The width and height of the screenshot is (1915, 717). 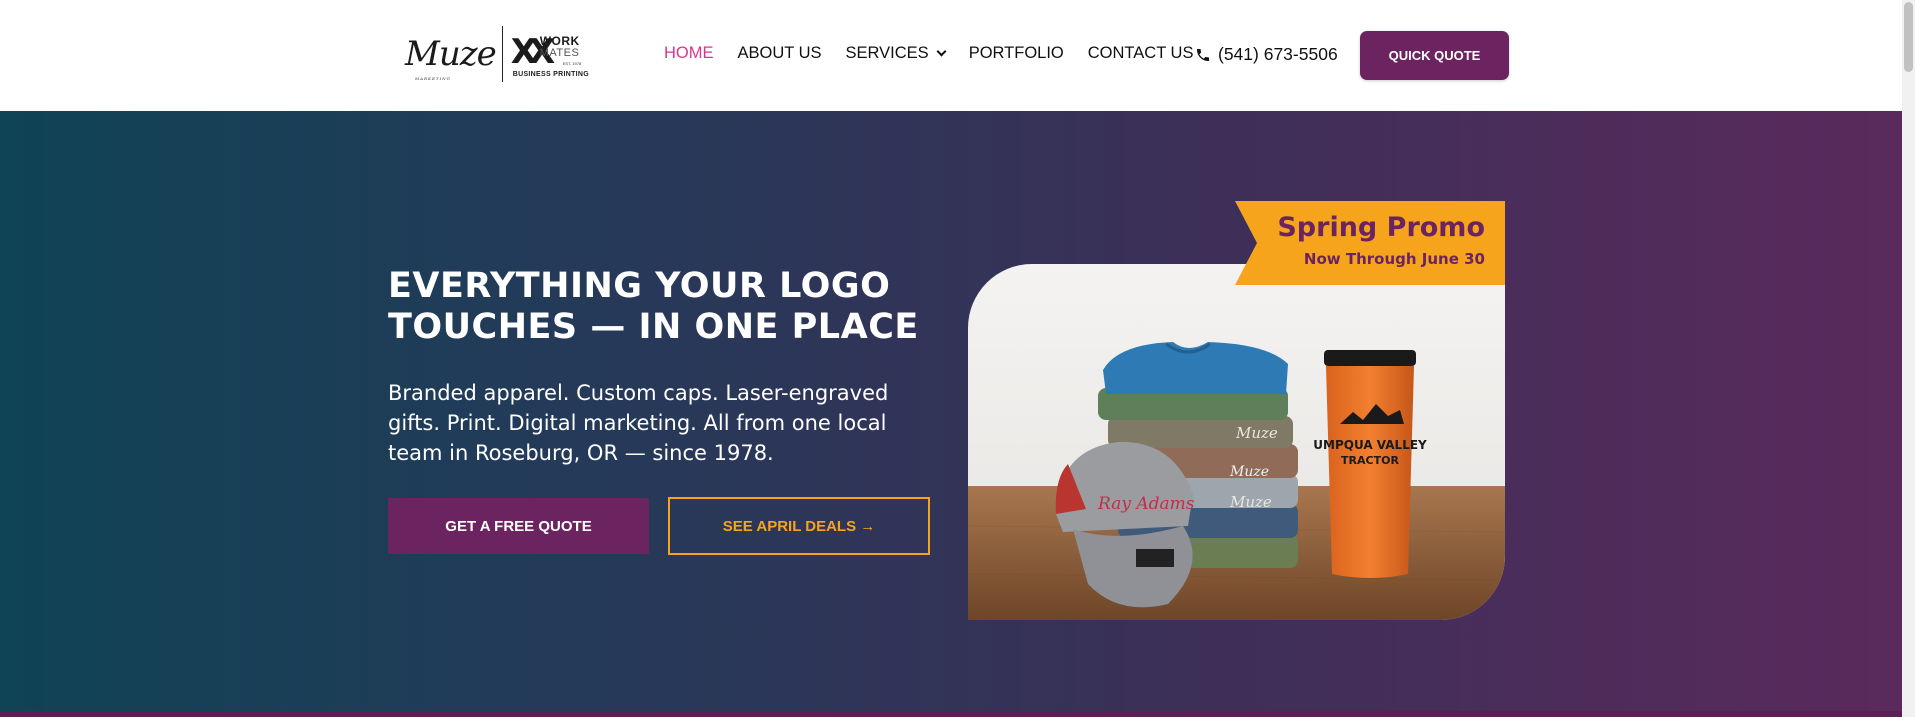 I want to click on workmates-mates-text: MATES, so click(x=559, y=53).